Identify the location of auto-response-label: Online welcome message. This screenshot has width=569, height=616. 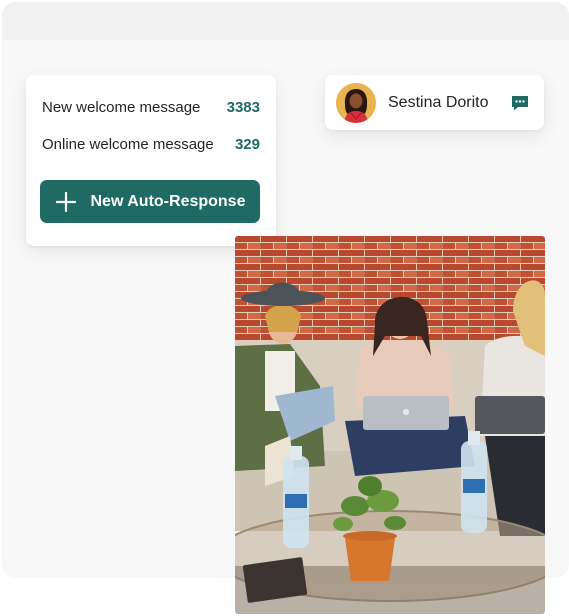
(128, 144).